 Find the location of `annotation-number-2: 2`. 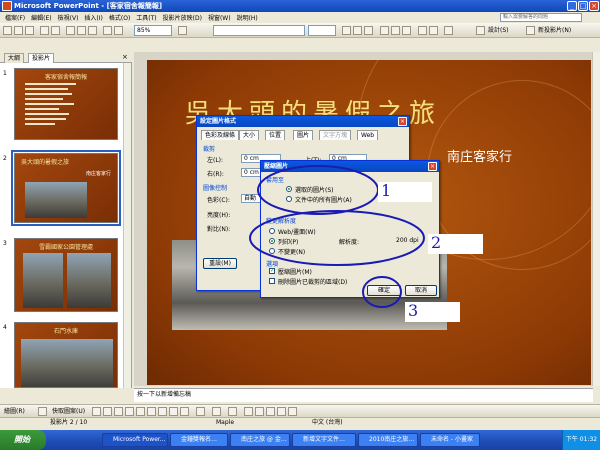

annotation-number-2: 2 is located at coordinates (436, 242).